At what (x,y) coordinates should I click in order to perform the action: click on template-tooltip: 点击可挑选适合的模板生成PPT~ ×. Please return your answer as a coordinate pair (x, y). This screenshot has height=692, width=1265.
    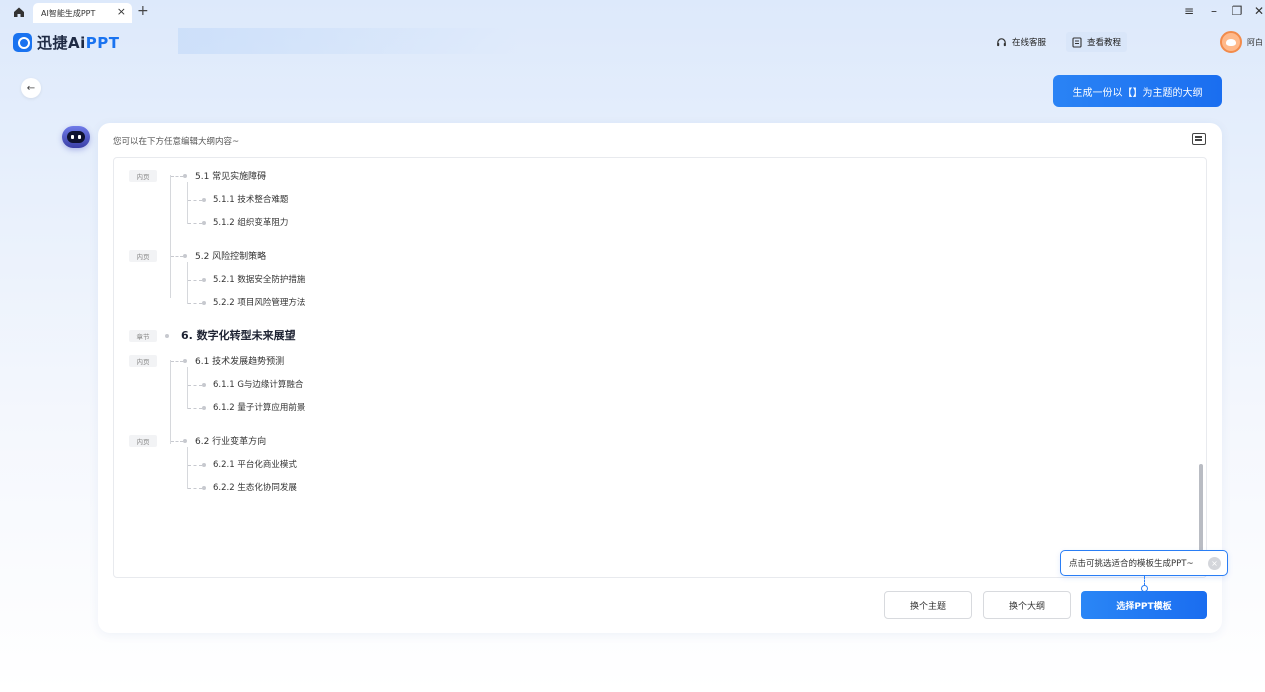
    Looking at the image, I should click on (1144, 563).